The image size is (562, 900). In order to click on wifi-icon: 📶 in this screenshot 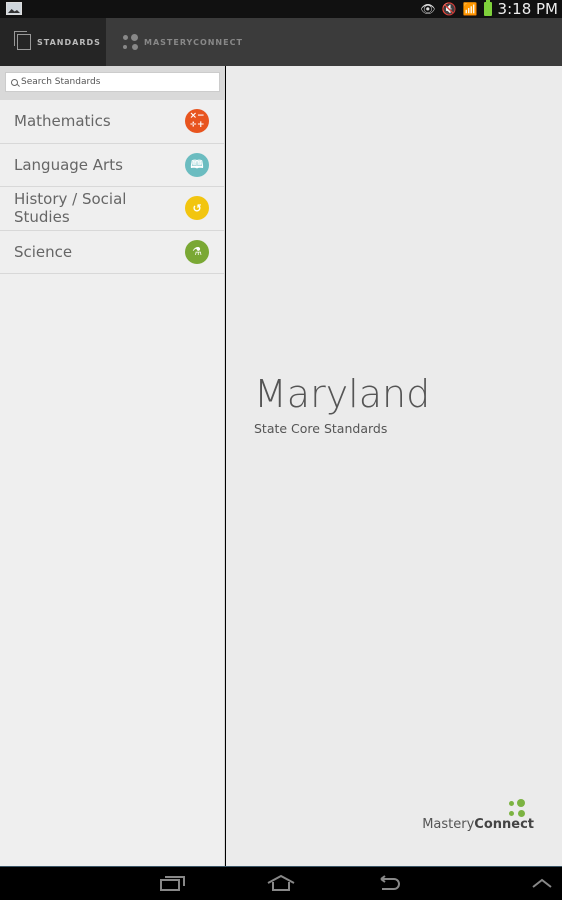, I will do `click(470, 9)`.